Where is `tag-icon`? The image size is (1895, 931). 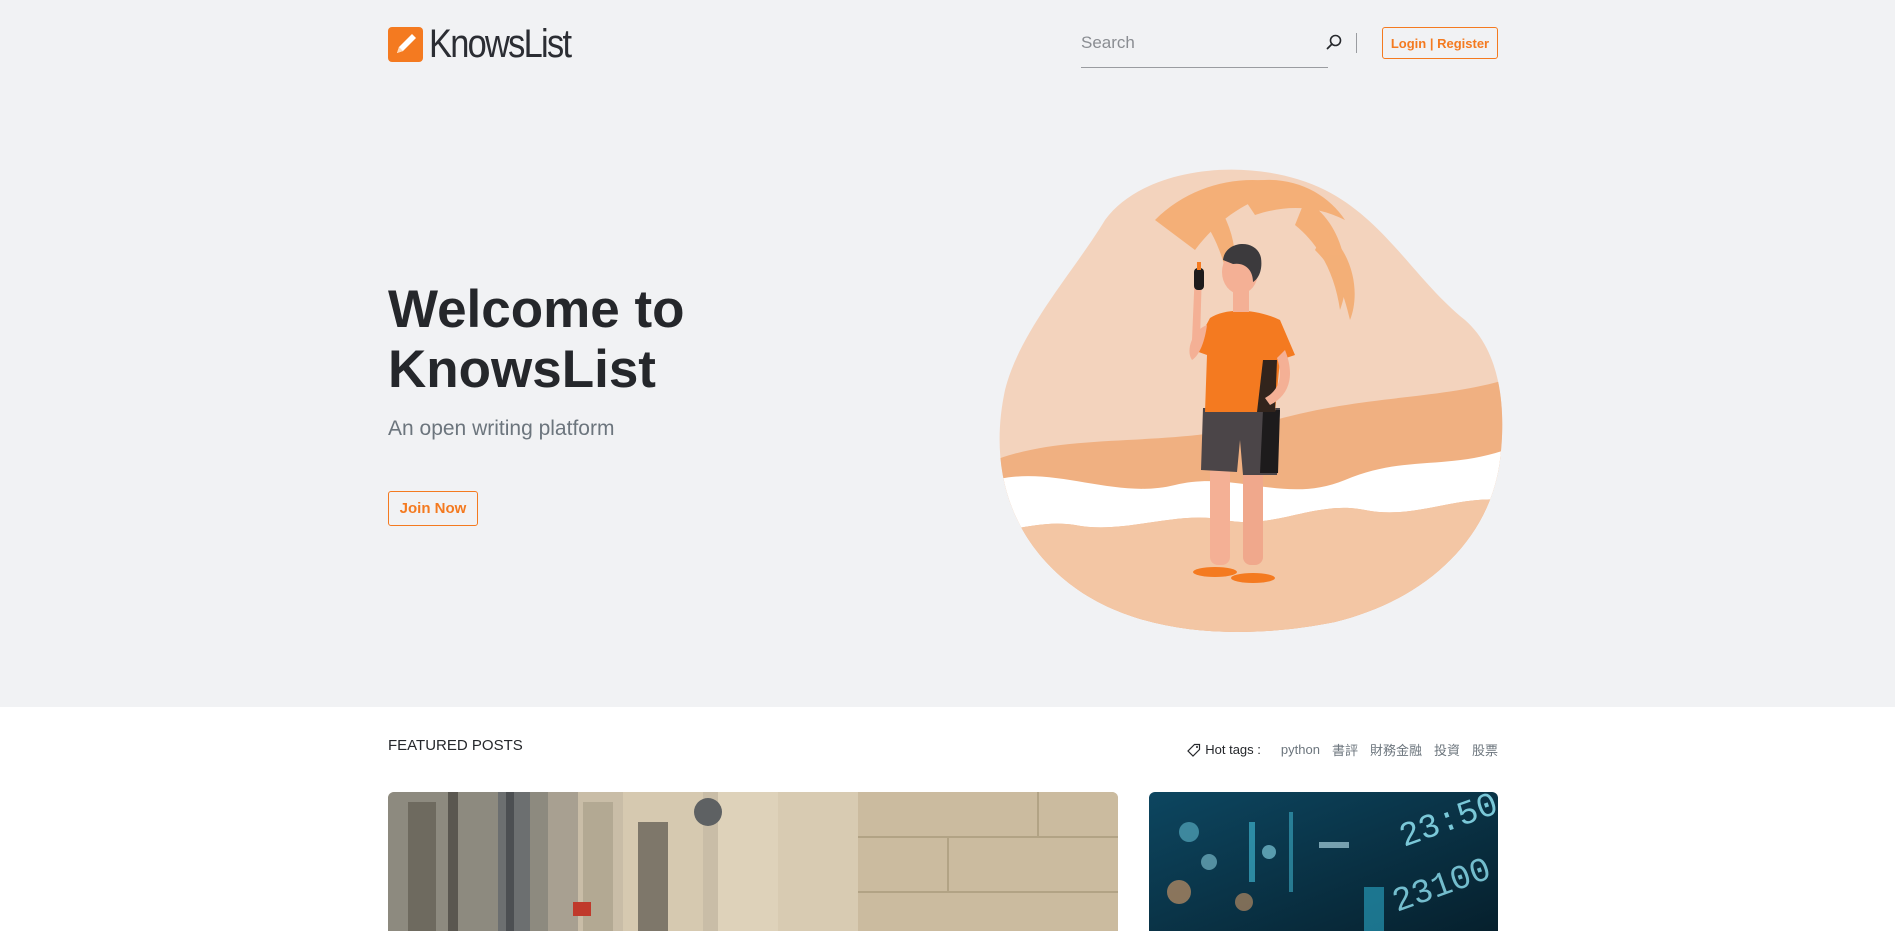 tag-icon is located at coordinates (1194, 750).